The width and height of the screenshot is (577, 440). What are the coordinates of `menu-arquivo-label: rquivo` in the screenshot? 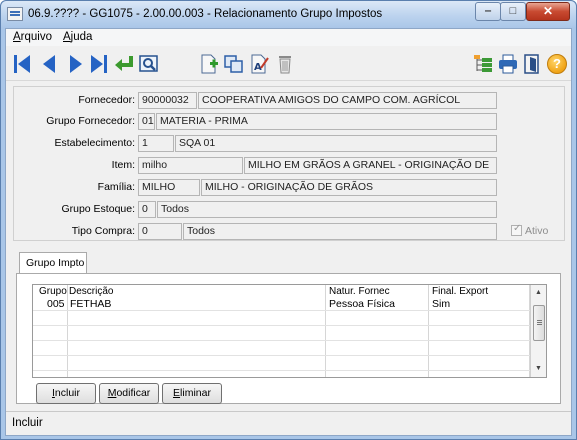 It's located at (36, 37).